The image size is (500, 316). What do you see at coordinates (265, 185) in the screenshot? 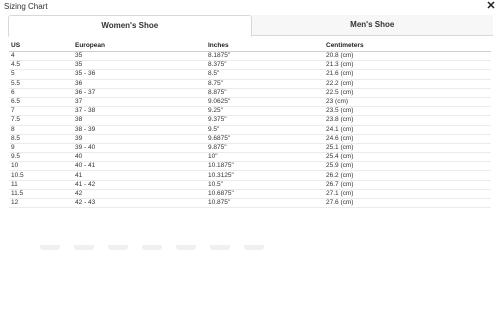
I see `cell-inches: 10.5"` at bounding box center [265, 185].